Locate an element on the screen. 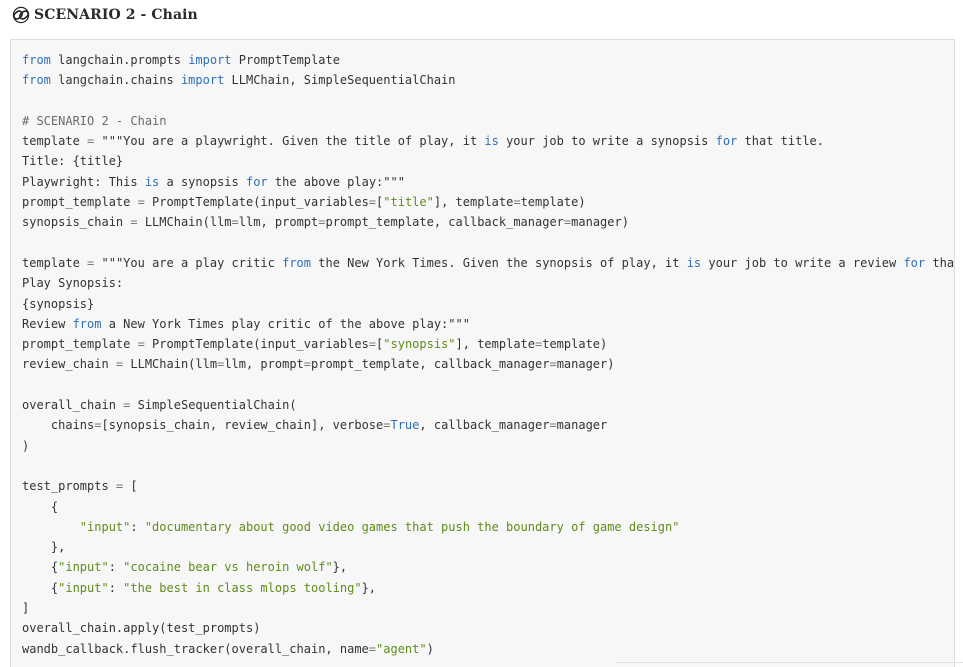  code-token: import is located at coordinates (202, 80).